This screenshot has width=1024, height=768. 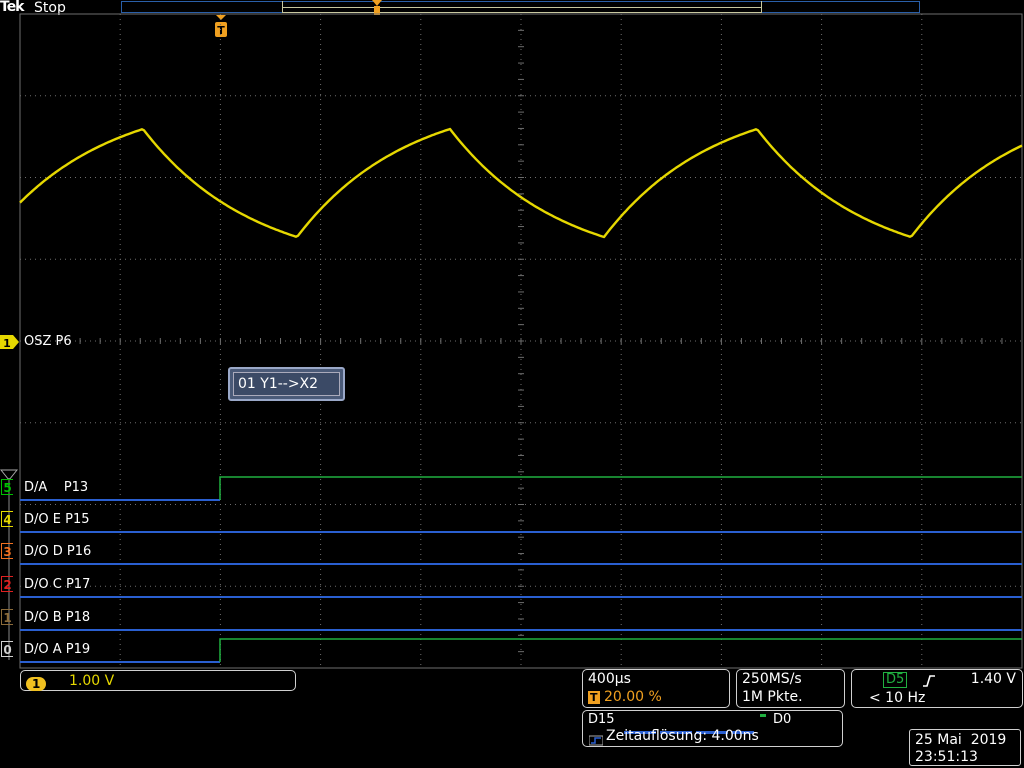 I want to click on digital-channel-label-3: D/O D P16, so click(x=58, y=551).